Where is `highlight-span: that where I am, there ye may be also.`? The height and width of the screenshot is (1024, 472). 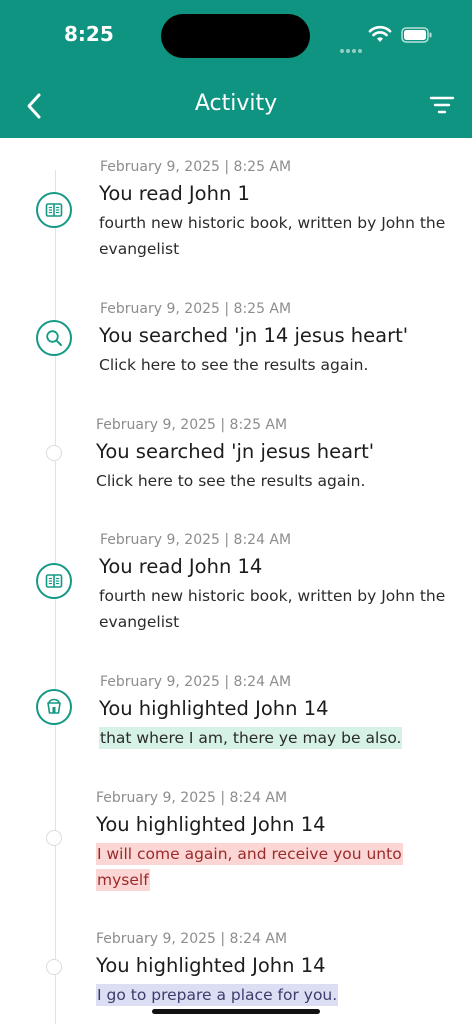 highlight-span: that where I am, there ye may be also. is located at coordinates (251, 738).